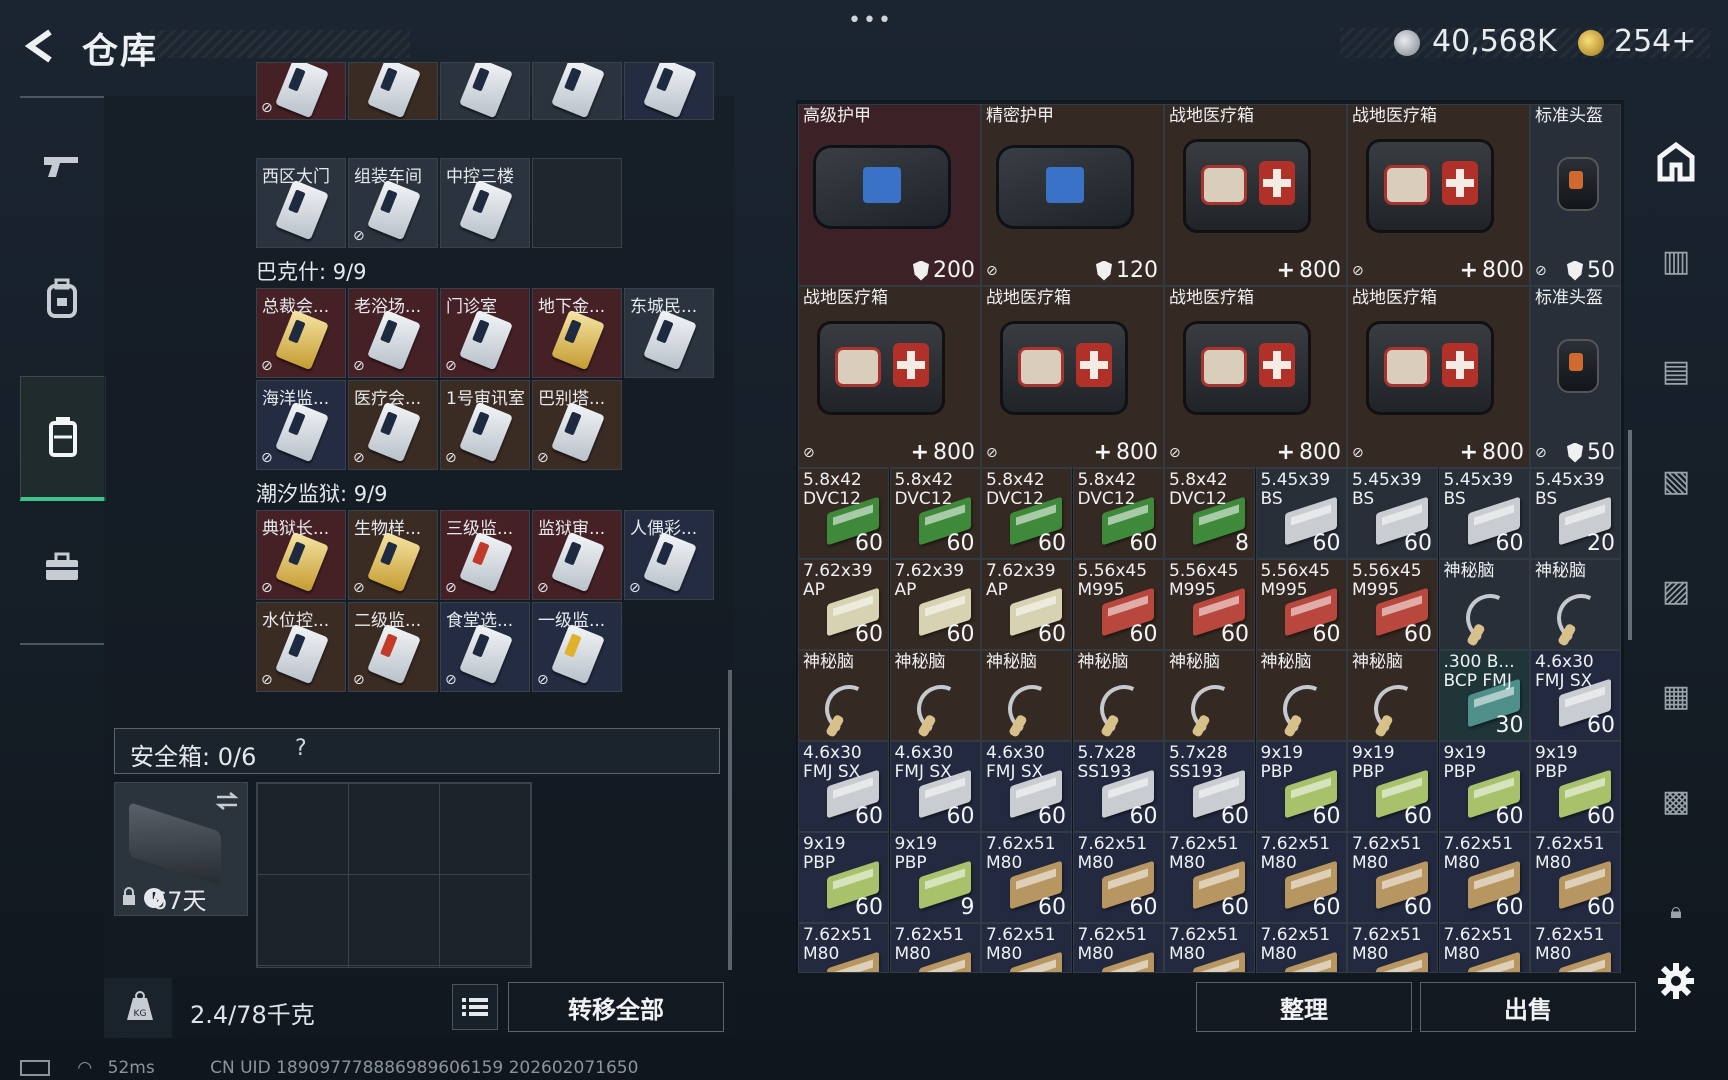  What do you see at coordinates (394, 875) in the screenshot?
I see `safe-box-slots` at bounding box center [394, 875].